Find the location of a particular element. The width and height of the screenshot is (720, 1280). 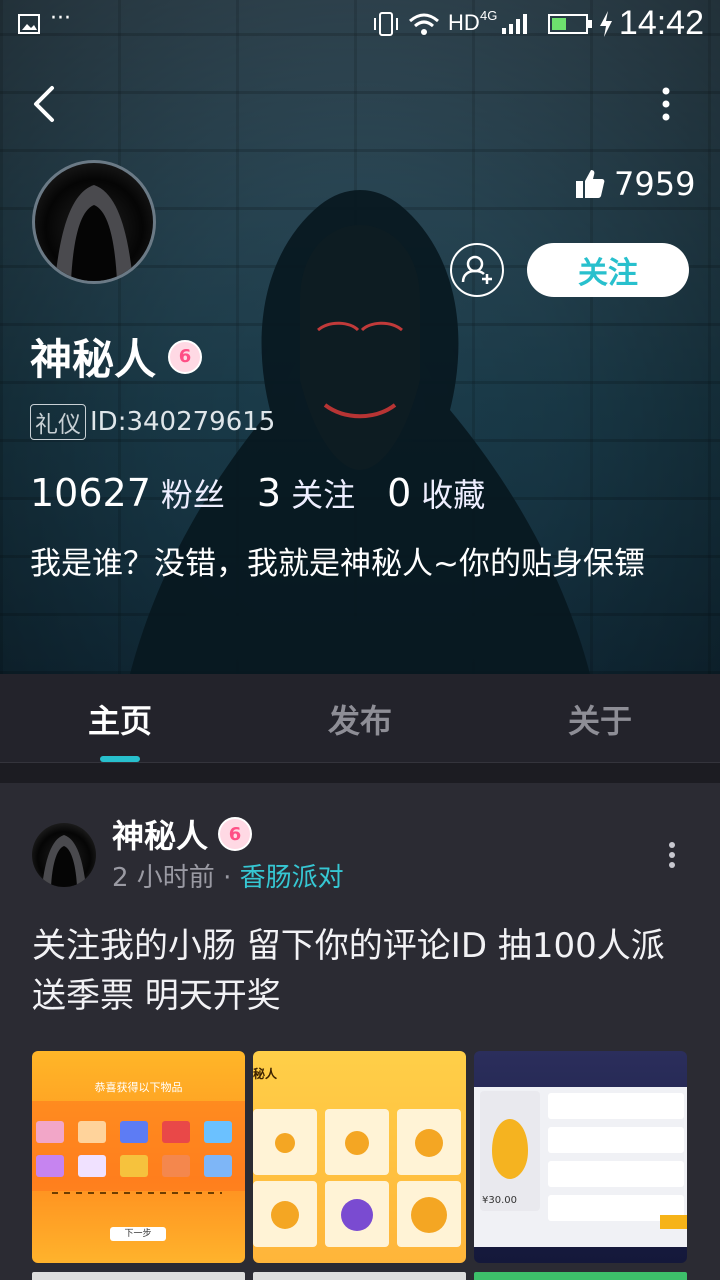

charging-icon is located at coordinates (606, 24).